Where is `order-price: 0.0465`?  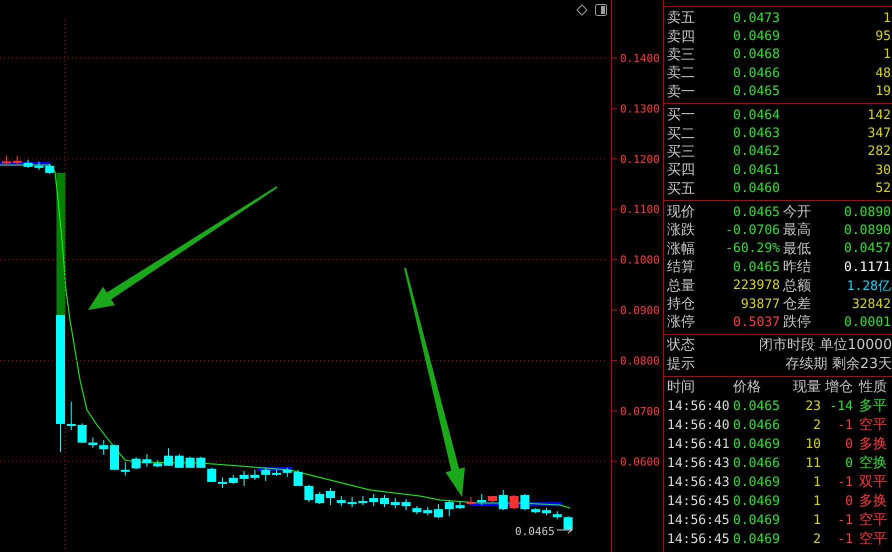
order-price: 0.0465 is located at coordinates (757, 92).